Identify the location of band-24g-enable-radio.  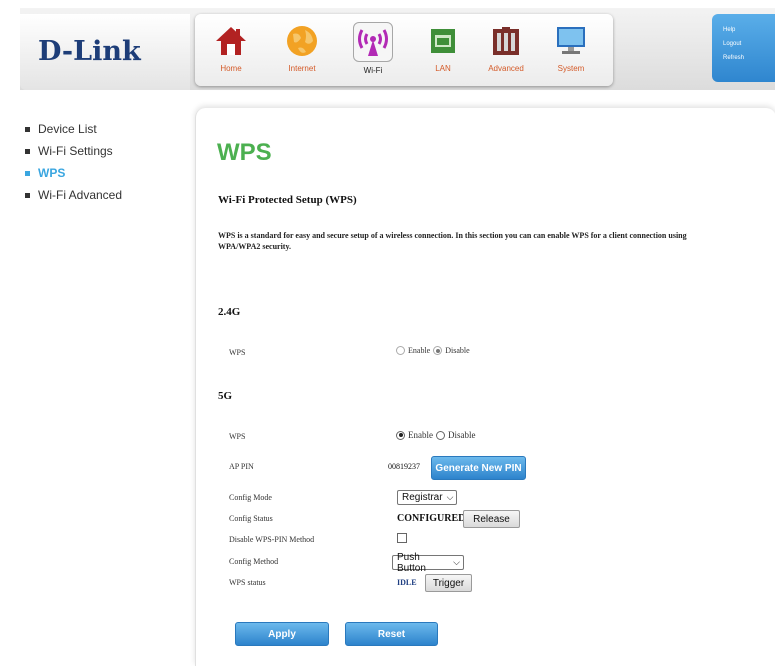
(400, 350).